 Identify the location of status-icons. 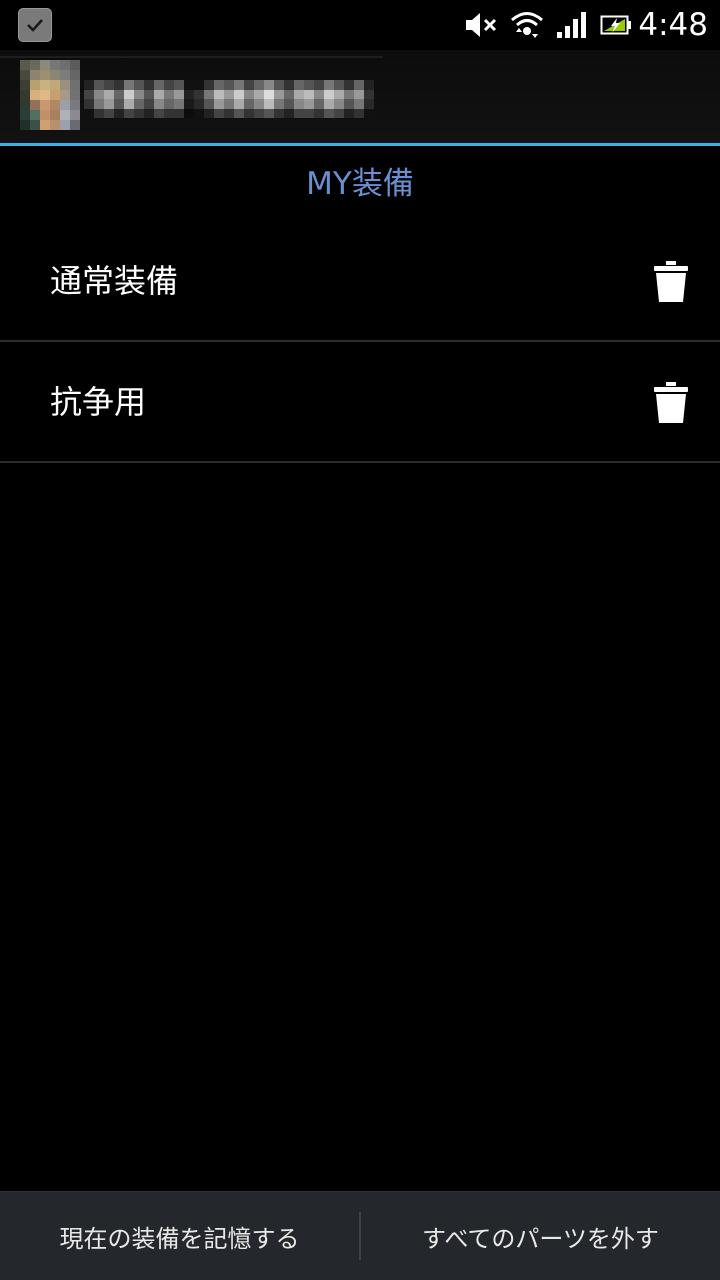
(548, 25).